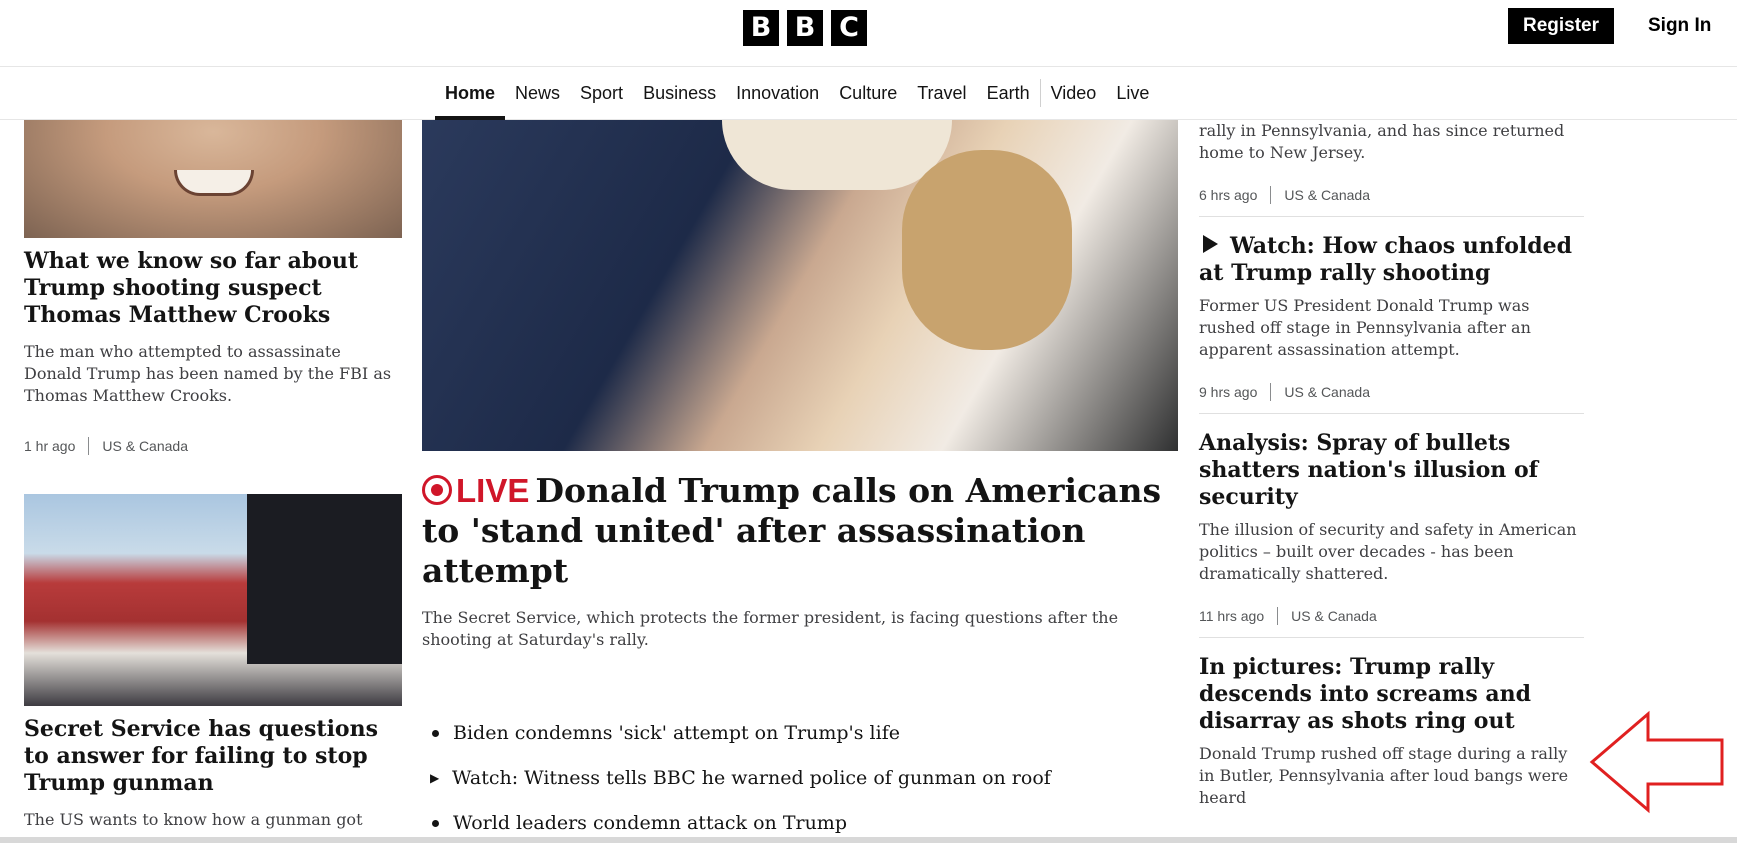 The image size is (1737, 843). What do you see at coordinates (493, 490) in the screenshot?
I see `live-label: LIVE` at bounding box center [493, 490].